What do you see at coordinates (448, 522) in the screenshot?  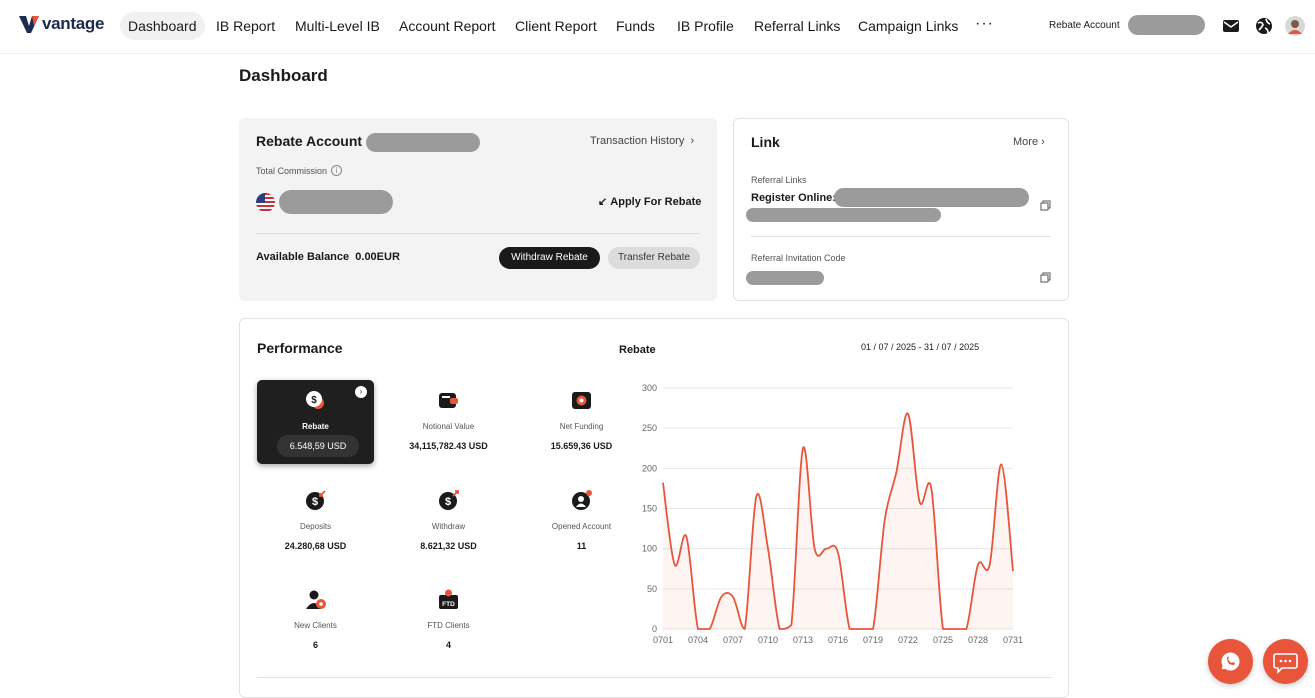 I see `stat-withdraw: $ Withdraw 8.621,32 USD` at bounding box center [448, 522].